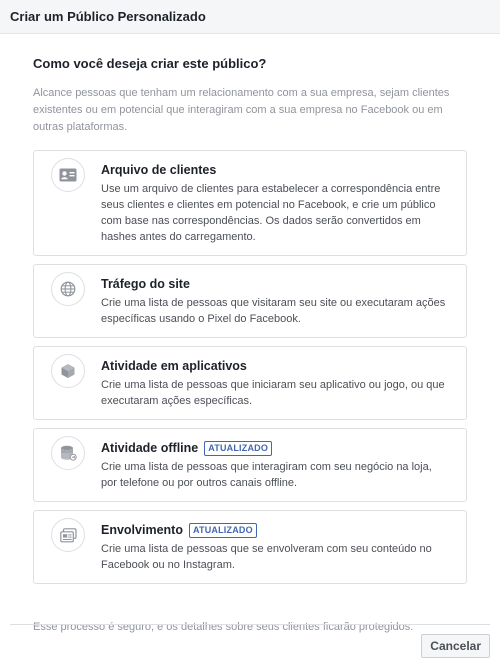 This screenshot has width=500, height=665. Describe the element at coordinates (150, 63) in the screenshot. I see `section-question: Como você deseja criar este público?` at that location.